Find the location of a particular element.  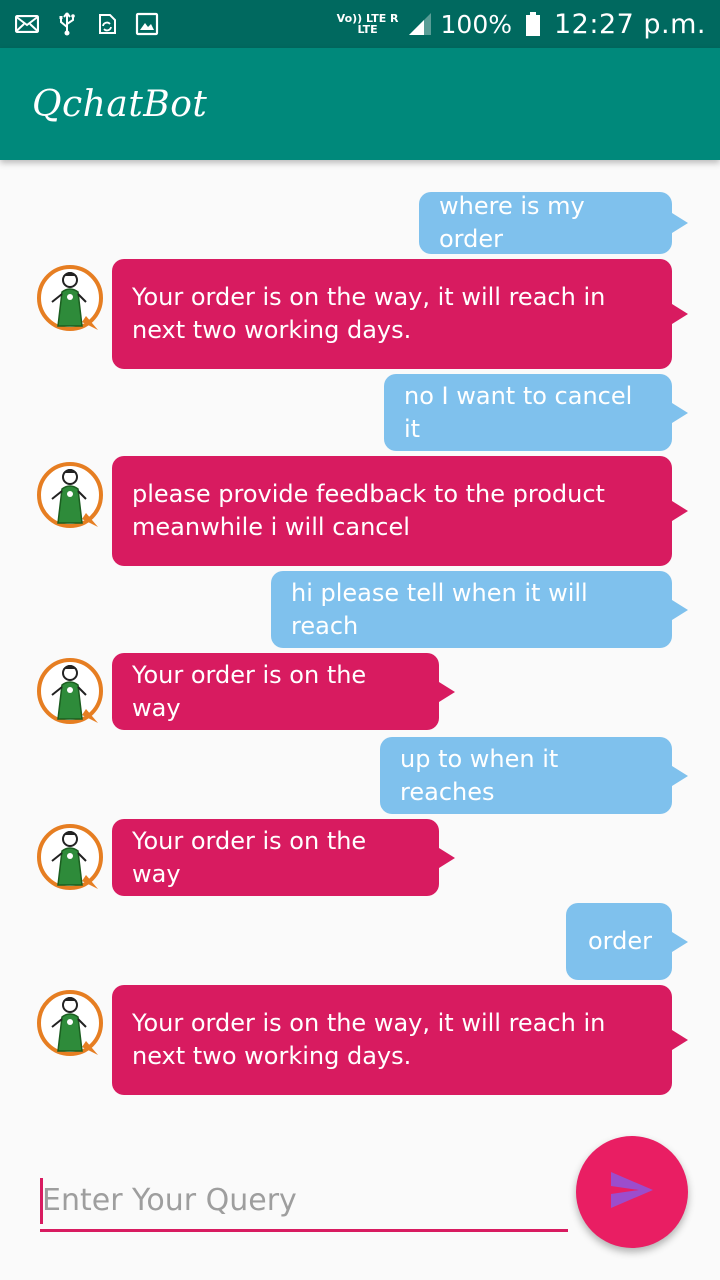

user-message: hi please tell when it will reach is located at coordinates (479, 609).